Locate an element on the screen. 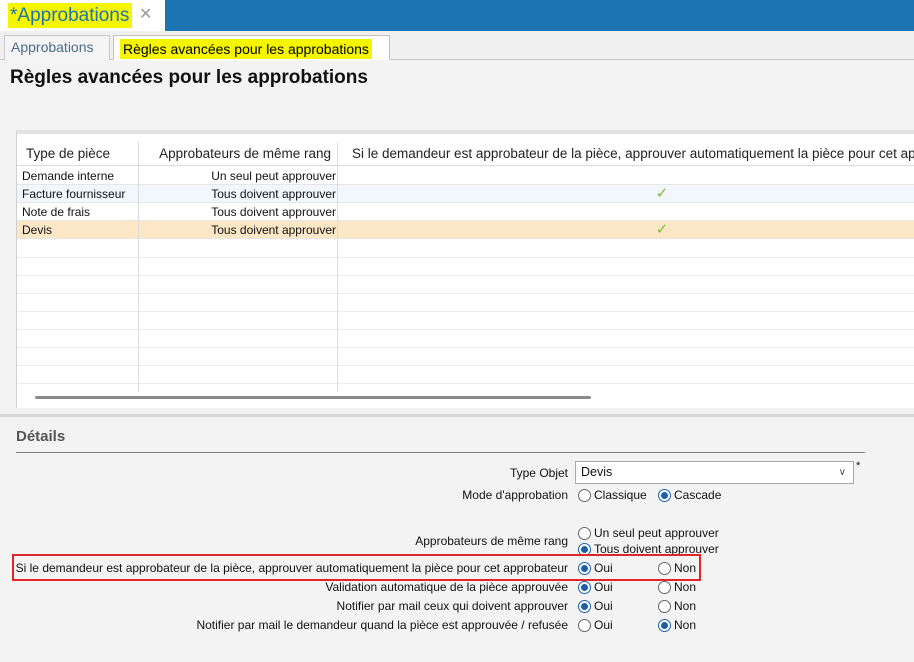  tab-approbations: Approbations is located at coordinates (57, 47).